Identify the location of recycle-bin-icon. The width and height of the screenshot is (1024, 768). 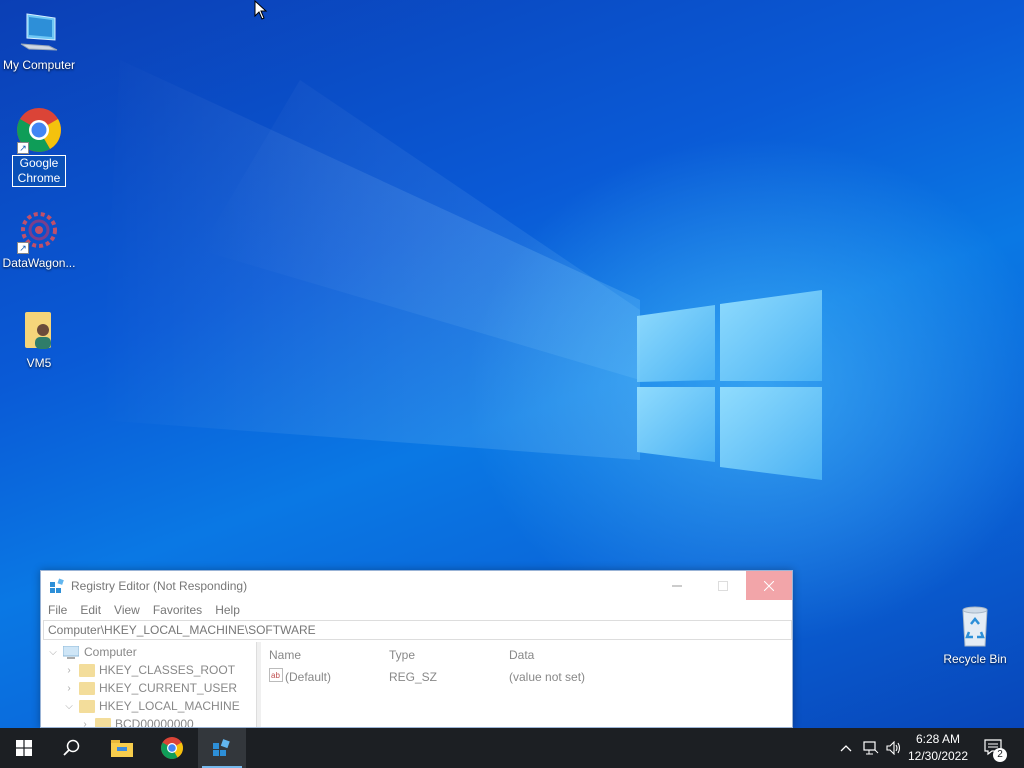
(975, 626).